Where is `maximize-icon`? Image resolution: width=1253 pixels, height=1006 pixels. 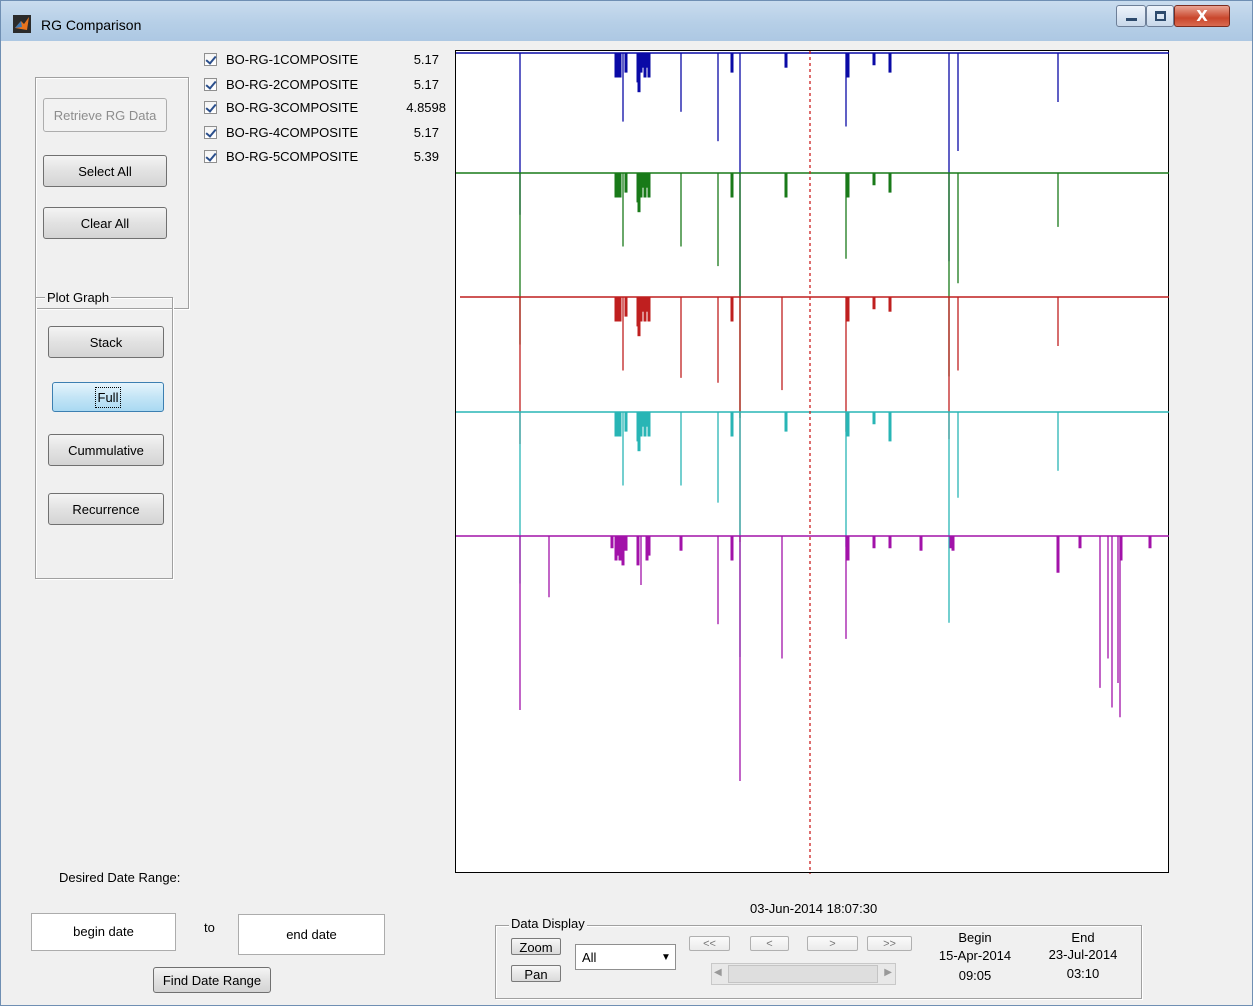
maximize-icon is located at coordinates (1160, 16).